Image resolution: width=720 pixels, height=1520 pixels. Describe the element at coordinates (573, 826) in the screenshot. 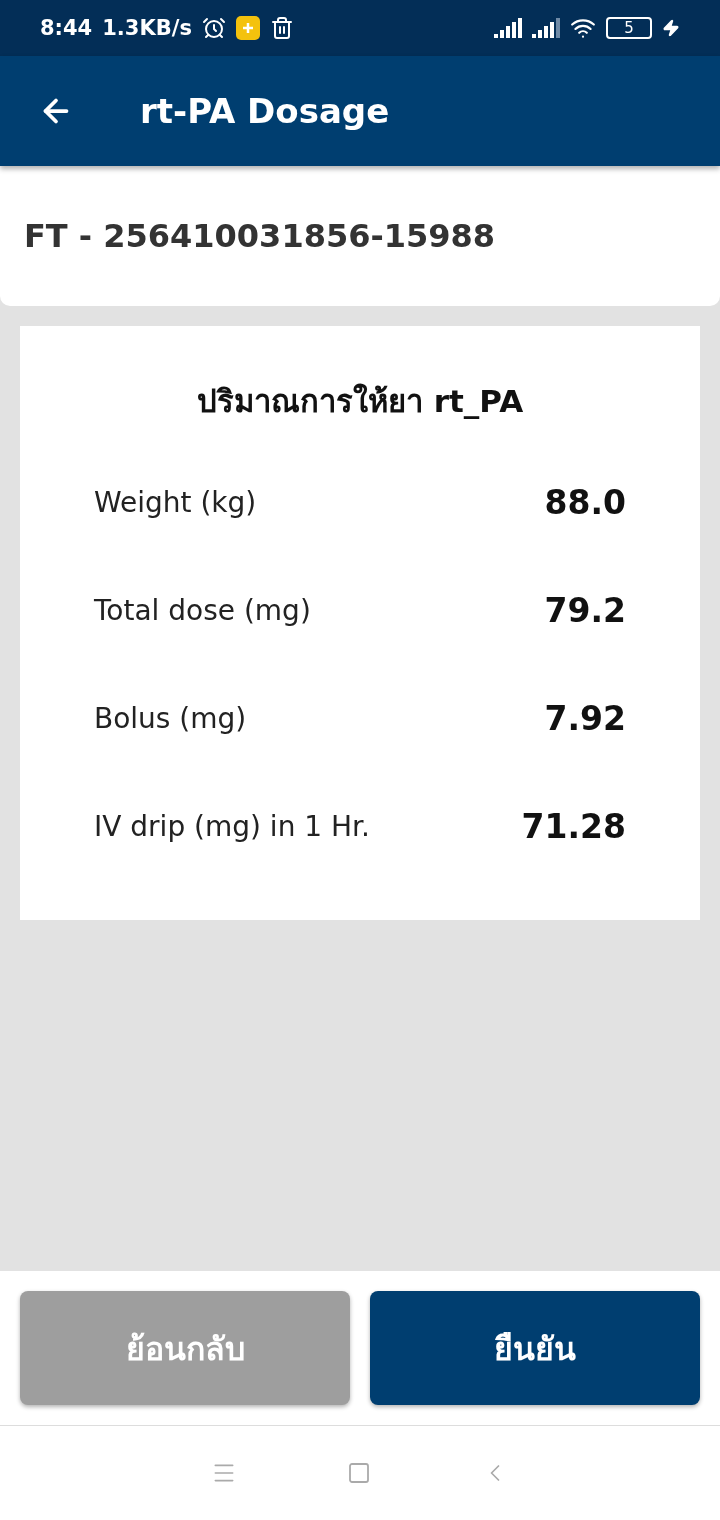

I see `dose-value: 71.28` at that location.